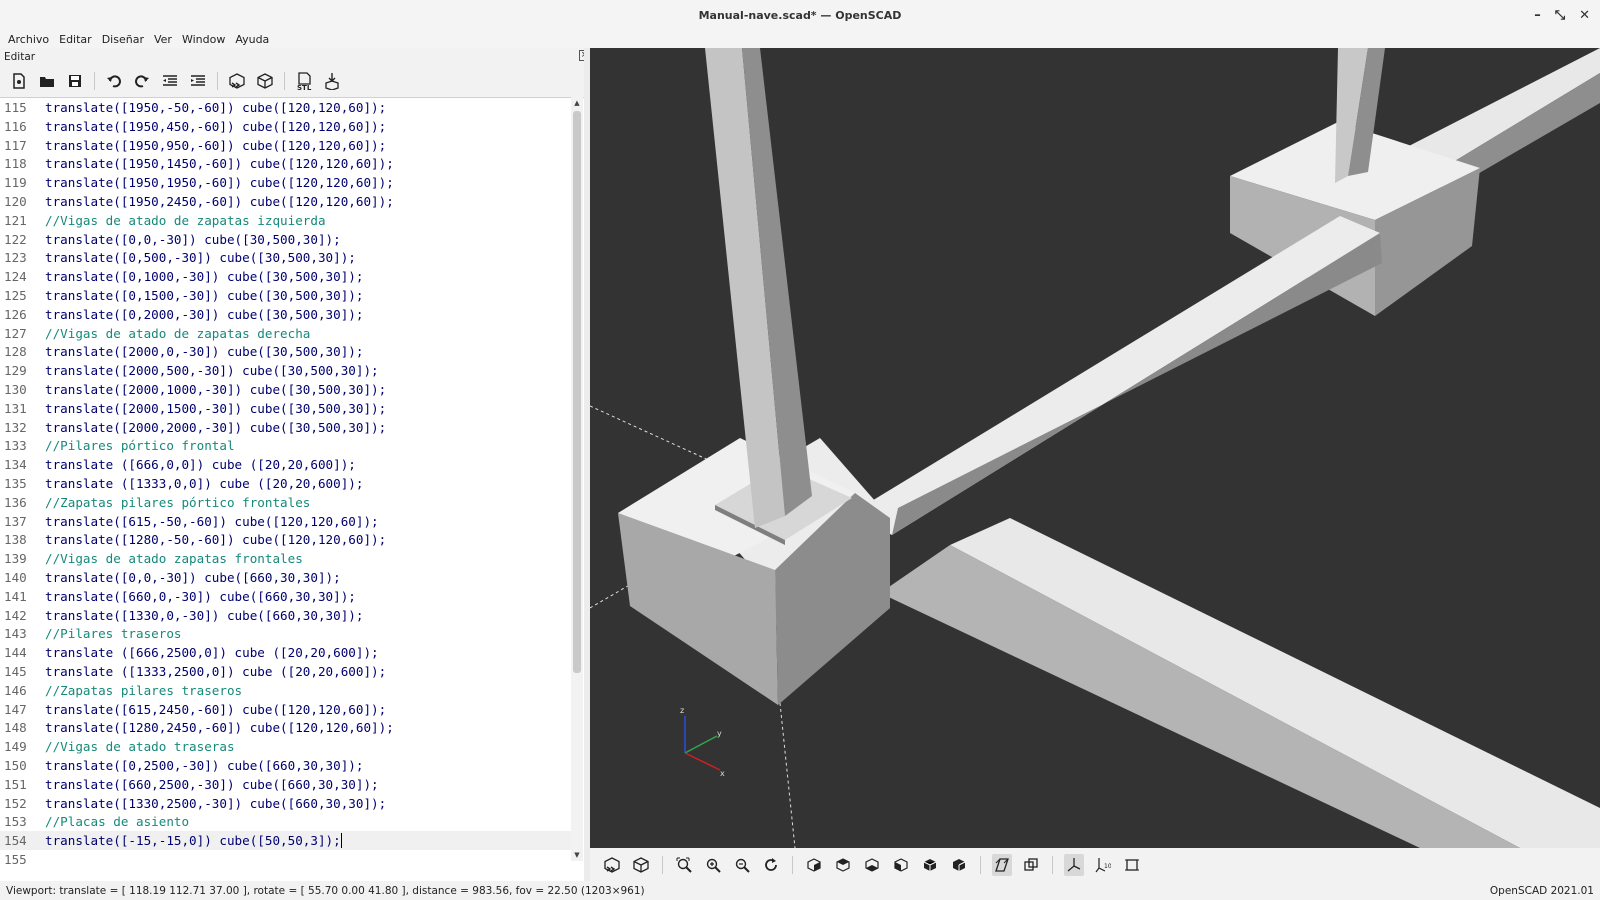  Describe the element at coordinates (20, 56) in the screenshot. I see `editor-dock-label: Editar` at that location.